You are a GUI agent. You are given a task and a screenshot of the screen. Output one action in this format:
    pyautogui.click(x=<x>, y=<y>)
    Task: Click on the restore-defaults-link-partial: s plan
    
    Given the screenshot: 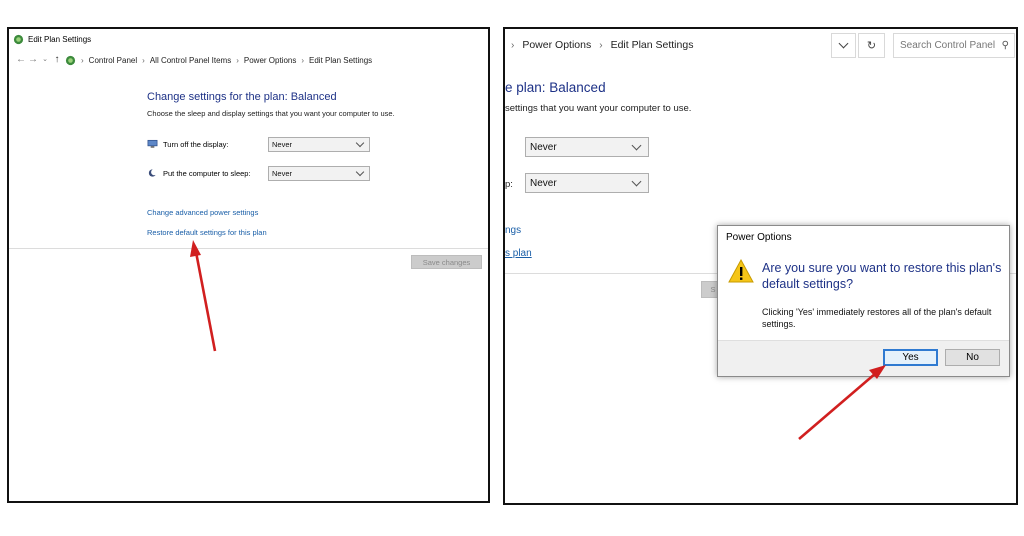 What is the action you would take?
    pyautogui.click(x=518, y=253)
    